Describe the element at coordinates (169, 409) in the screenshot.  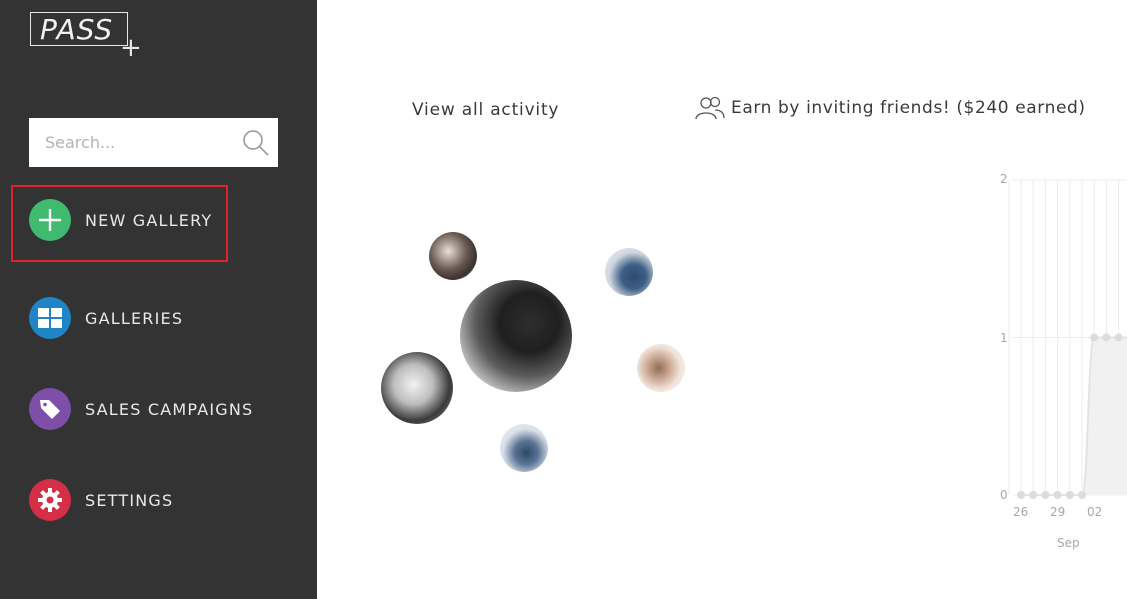
I see `nav-label-sales-campaigns: SALES CAMPAIGNS` at that location.